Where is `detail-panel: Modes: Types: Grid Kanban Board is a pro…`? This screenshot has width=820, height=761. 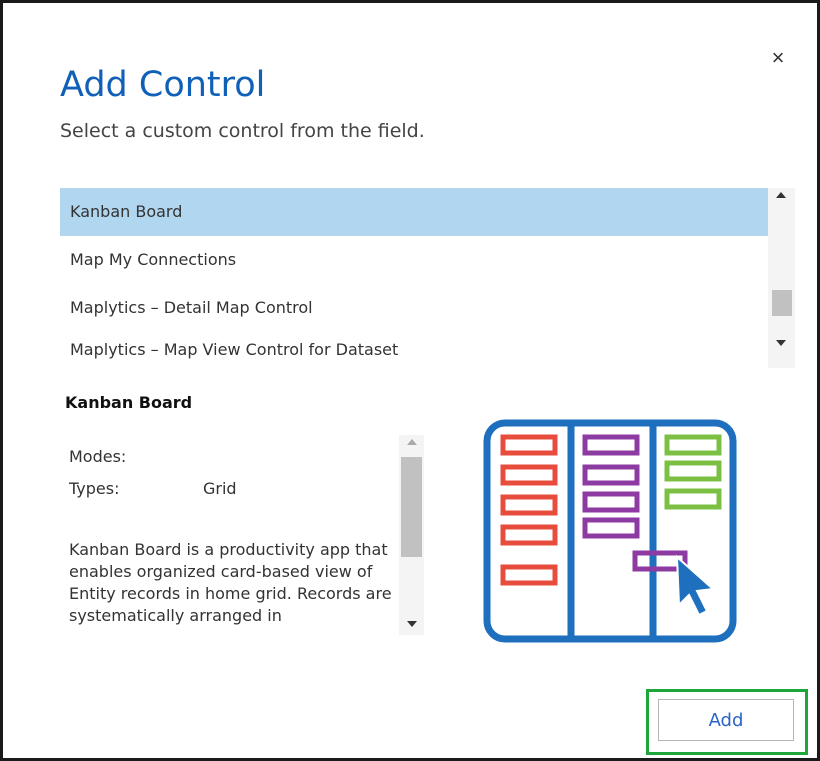 detail-panel: Modes: Types: Grid Kanban Board is a pro… is located at coordinates (246, 535).